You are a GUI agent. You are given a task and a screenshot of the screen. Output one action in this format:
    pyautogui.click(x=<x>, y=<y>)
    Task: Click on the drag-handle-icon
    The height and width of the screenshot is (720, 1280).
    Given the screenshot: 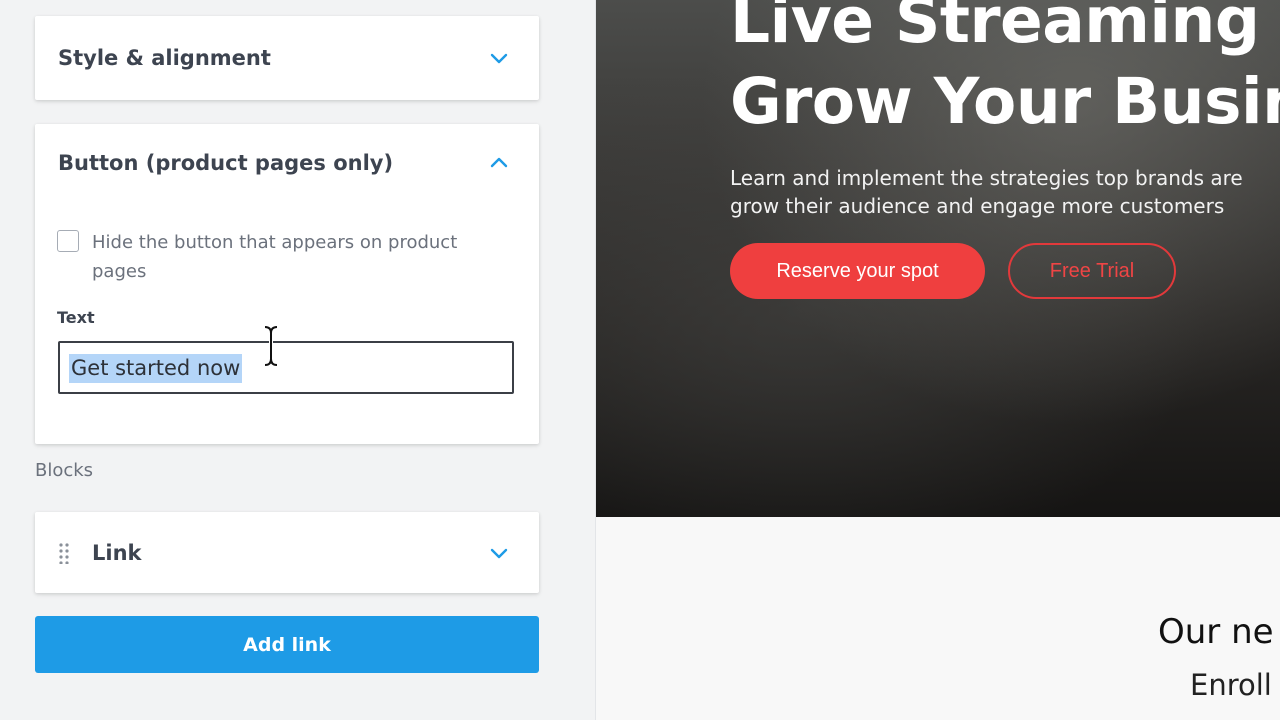 What is the action you would take?
    pyautogui.click(x=64, y=553)
    